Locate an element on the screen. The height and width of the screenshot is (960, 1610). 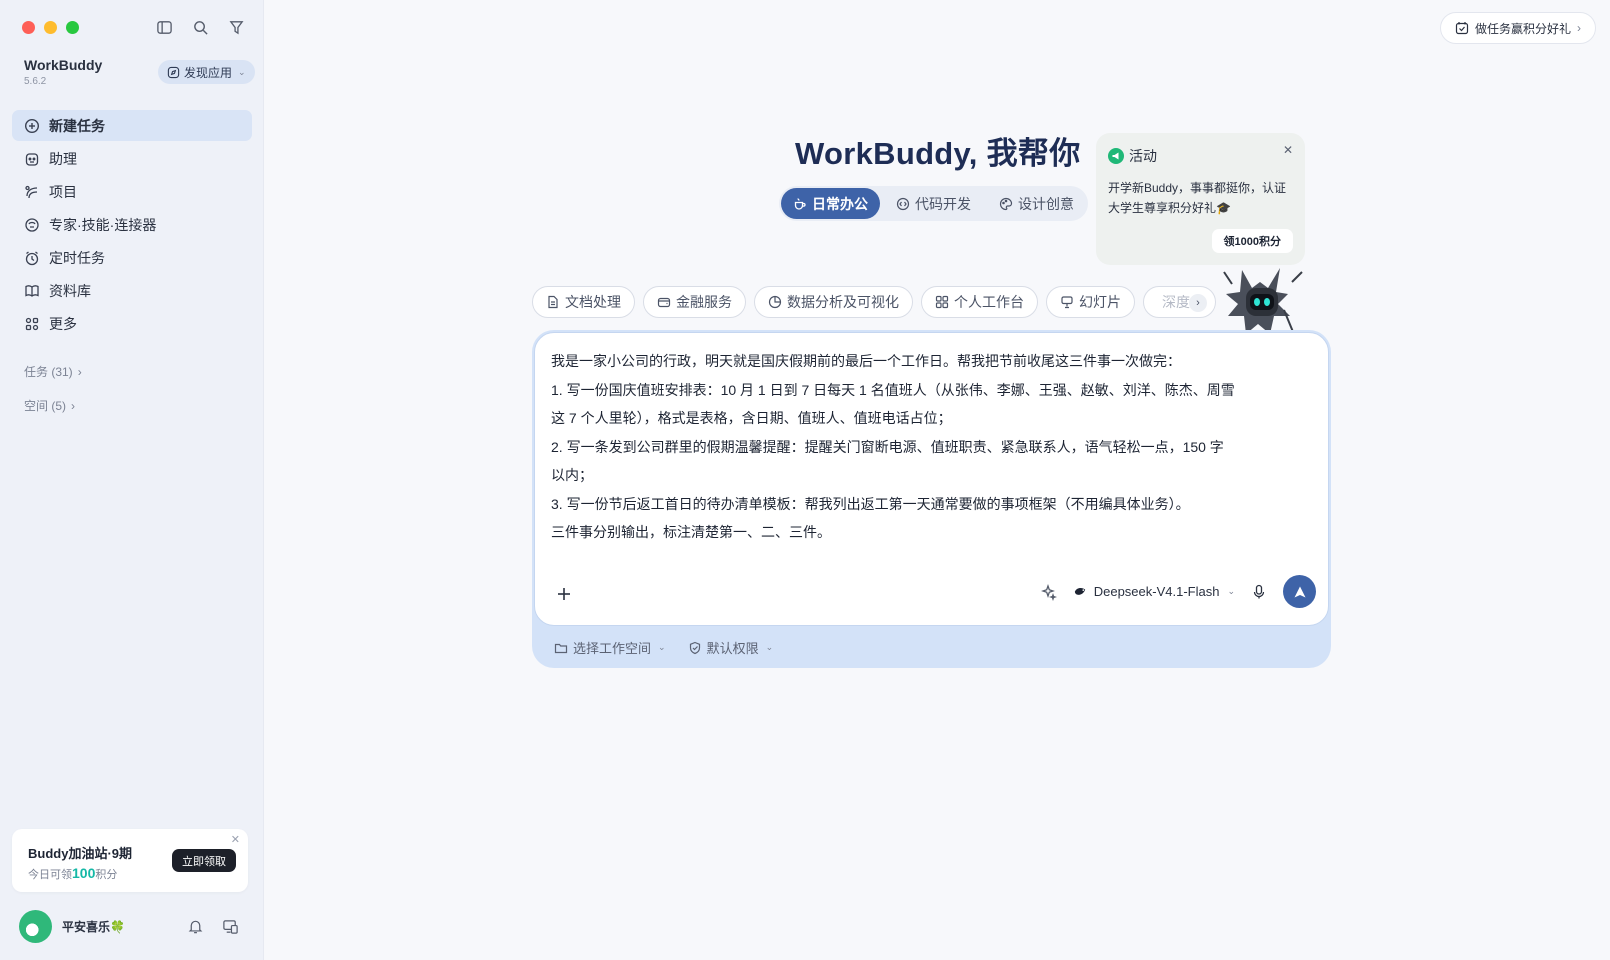
nav-item-scheduled-tasks: 定时任务 is located at coordinates (132, 257).